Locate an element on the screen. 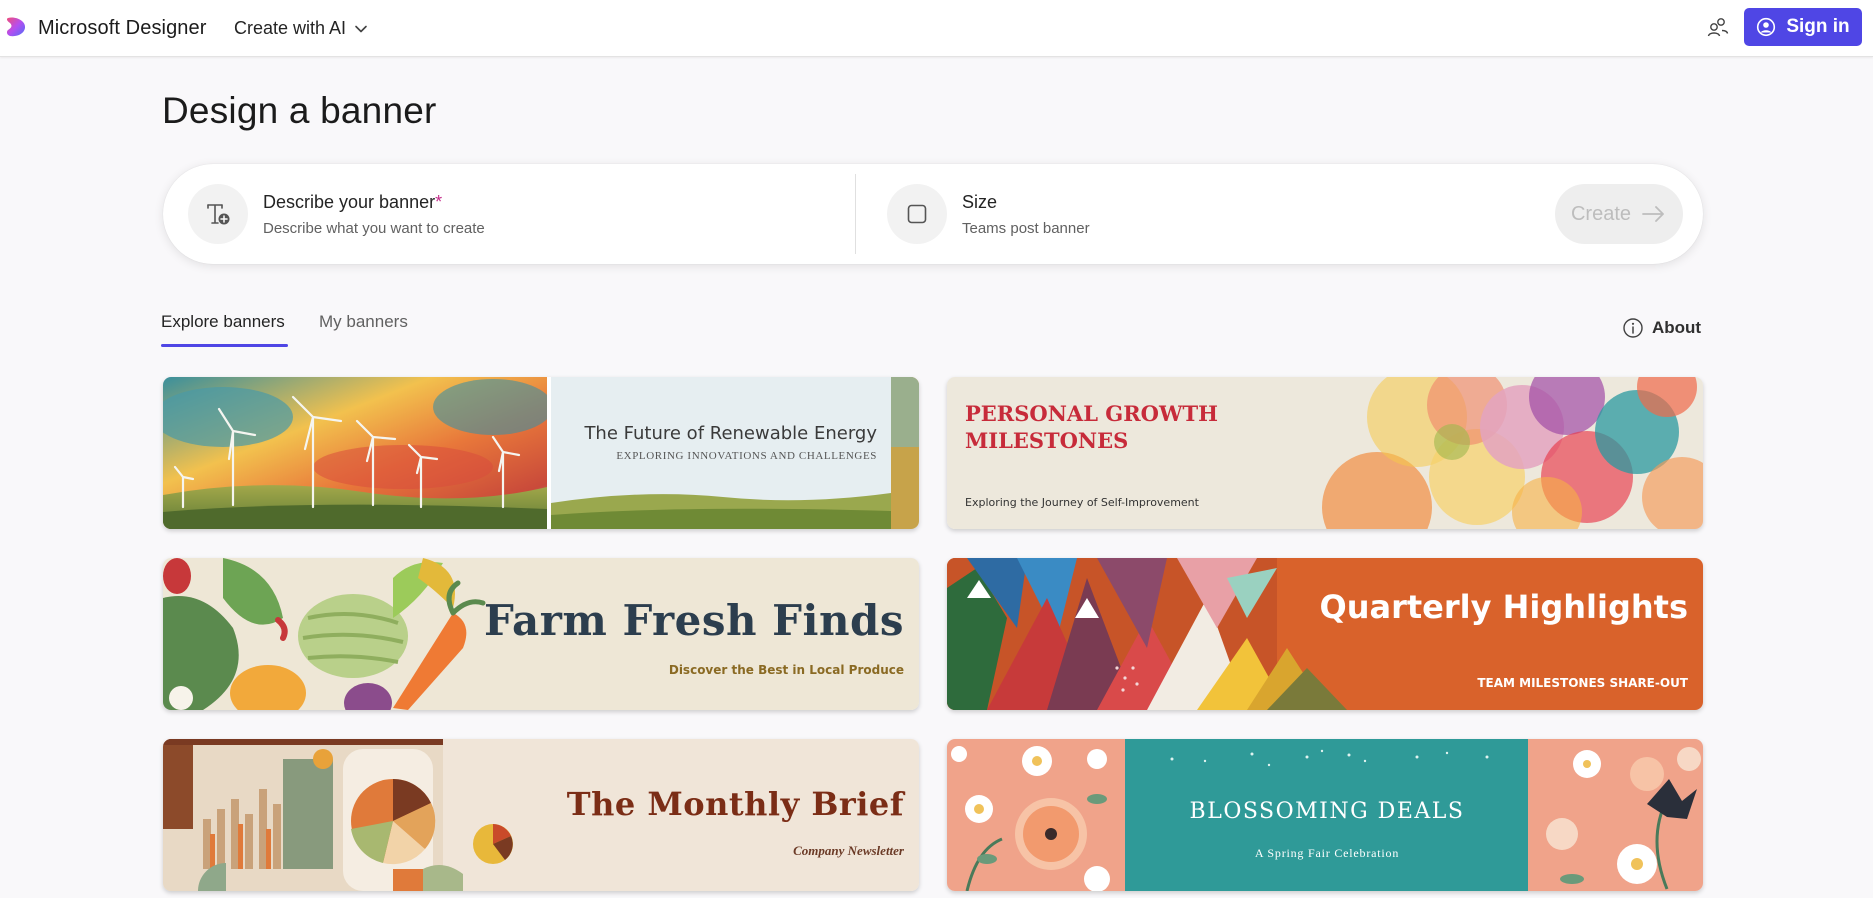 This screenshot has width=1873, height=898. describe-icon-wrap is located at coordinates (218, 214).